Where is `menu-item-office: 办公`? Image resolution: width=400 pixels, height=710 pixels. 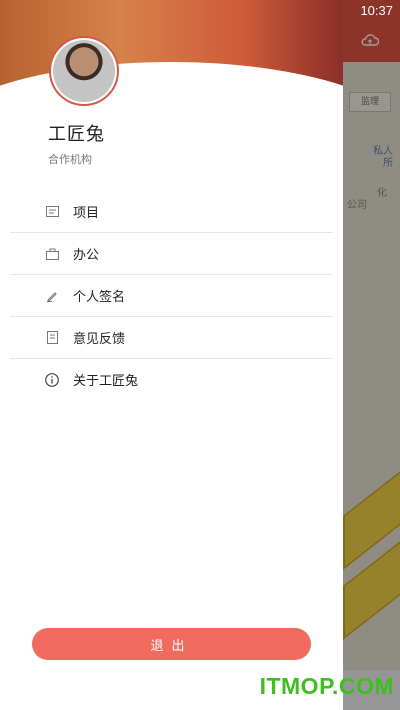 menu-item-office: 办公 is located at coordinates (171, 254).